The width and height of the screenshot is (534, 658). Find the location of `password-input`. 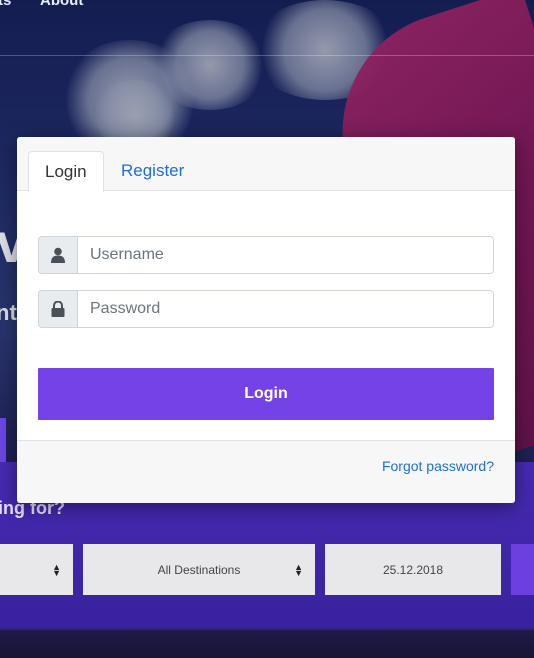

password-input is located at coordinates (285, 309).